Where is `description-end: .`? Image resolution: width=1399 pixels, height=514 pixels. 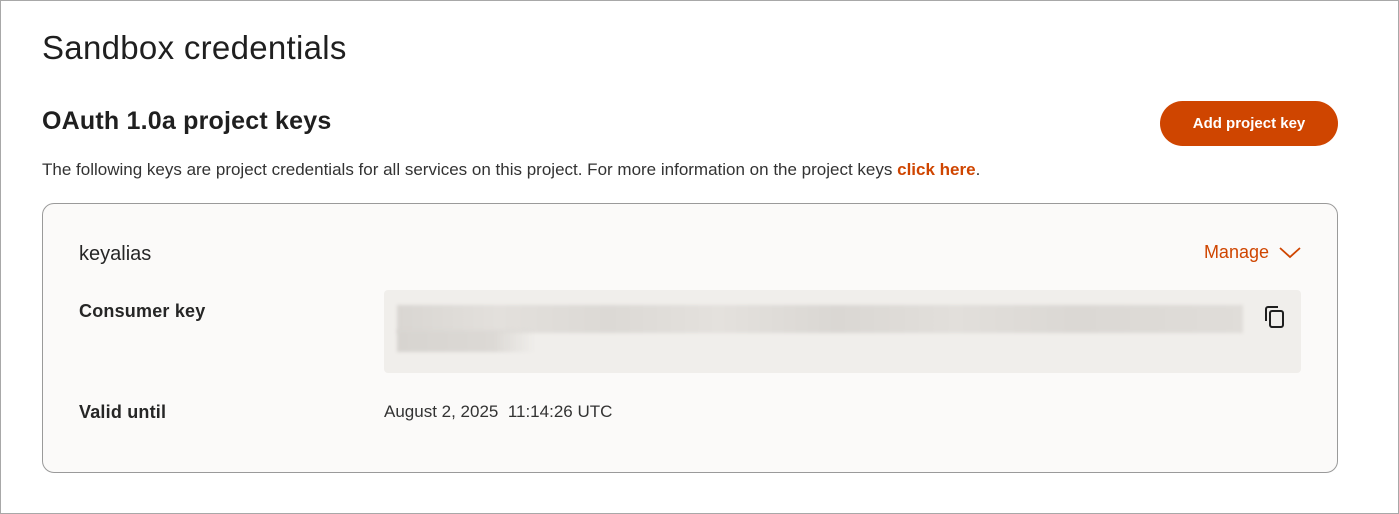 description-end: . is located at coordinates (978, 169).